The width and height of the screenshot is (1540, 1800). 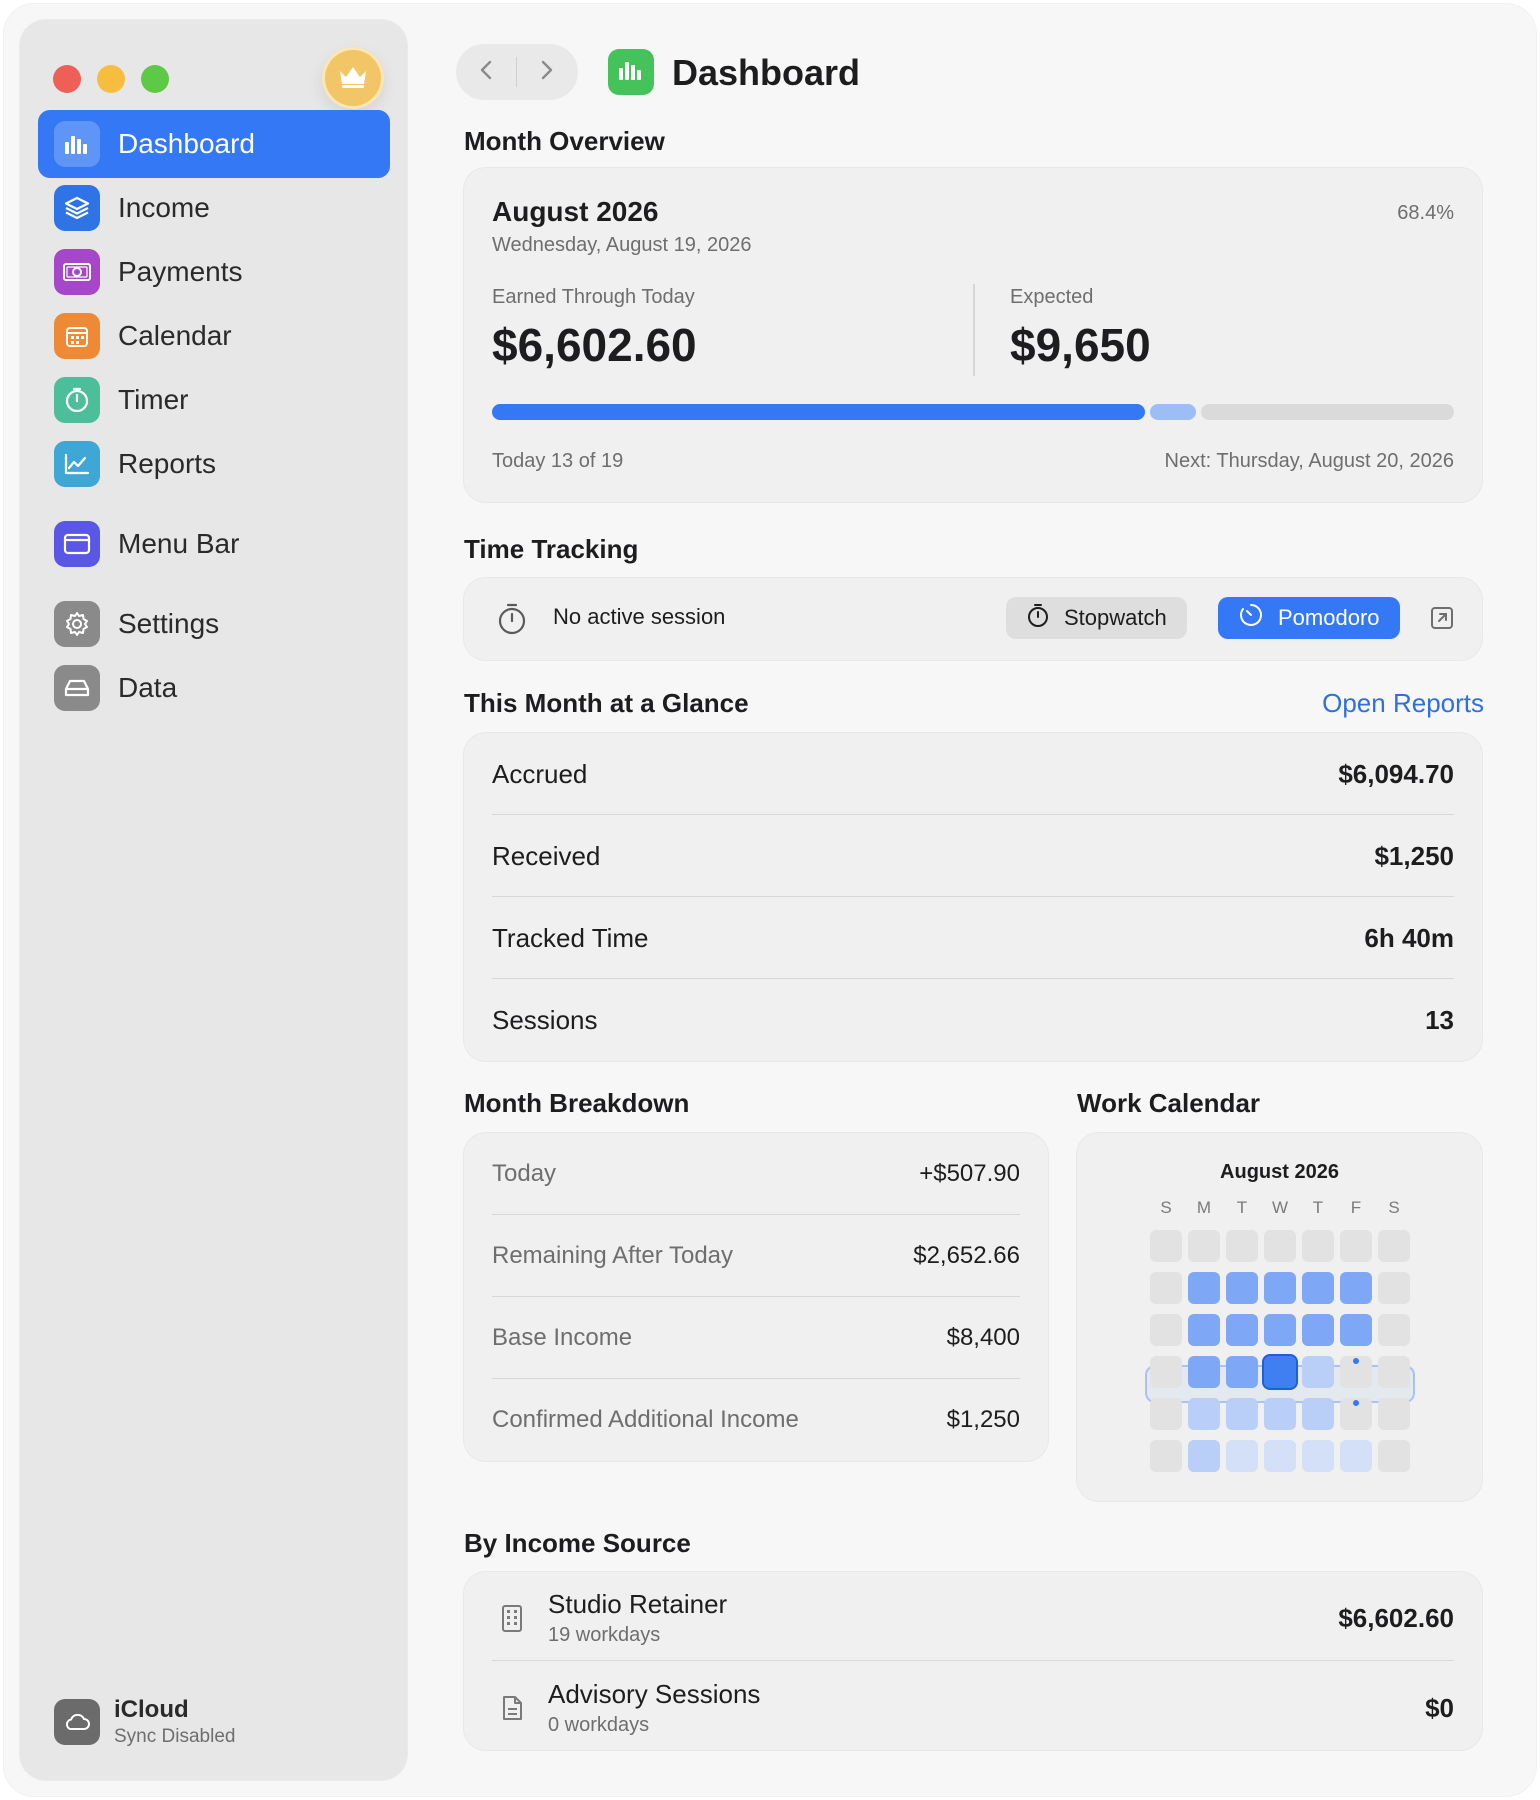 What do you see at coordinates (1356, 1207) in the screenshot?
I see `weekday-header: F` at bounding box center [1356, 1207].